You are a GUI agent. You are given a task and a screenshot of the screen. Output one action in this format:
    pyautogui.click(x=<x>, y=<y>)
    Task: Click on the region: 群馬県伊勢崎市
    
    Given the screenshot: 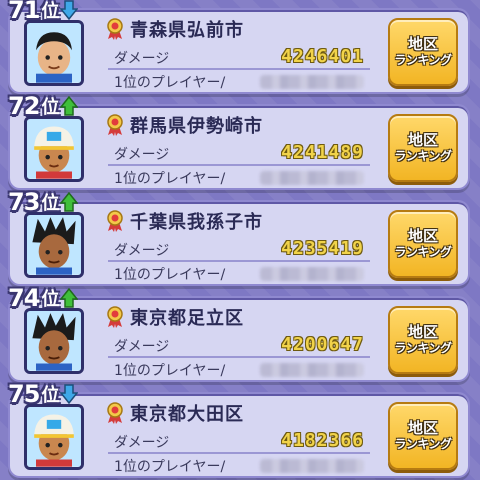 What is the action you would take?
    pyautogui.click(x=184, y=125)
    